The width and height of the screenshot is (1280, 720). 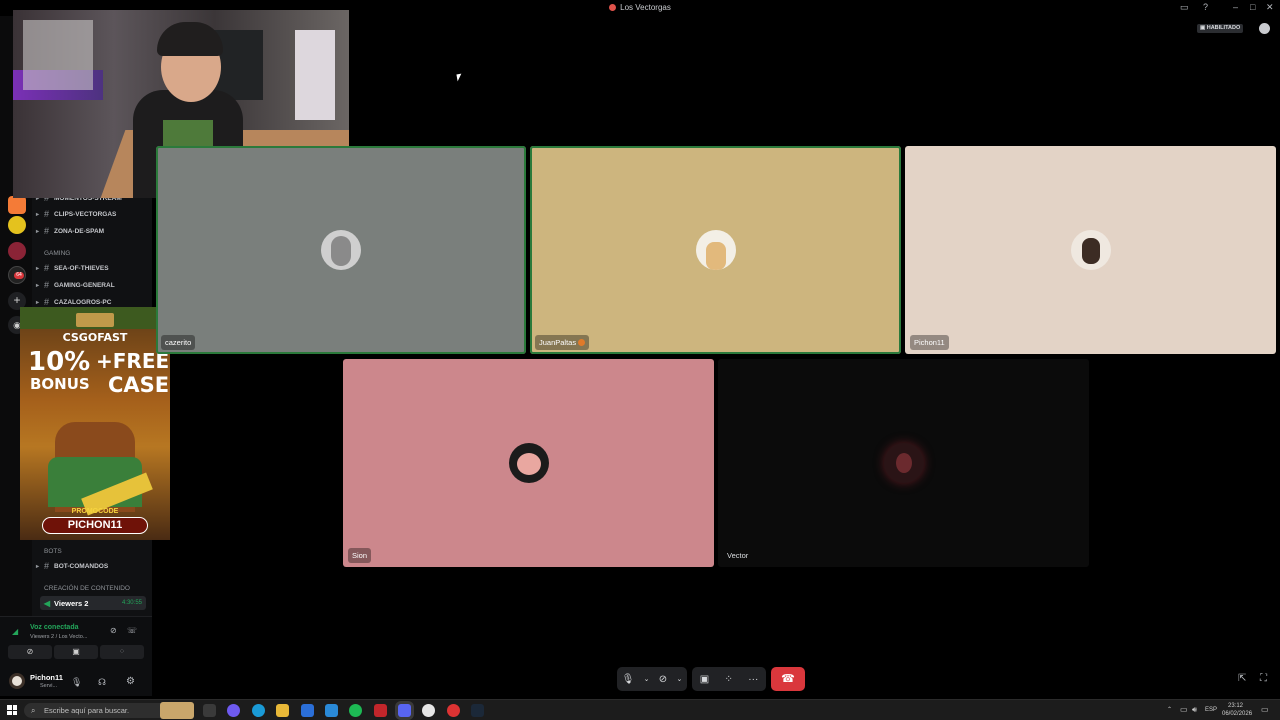 What do you see at coordinates (92, 285) in the screenshot?
I see `channel-item: ▸ # GAMING-GENERAL` at bounding box center [92, 285].